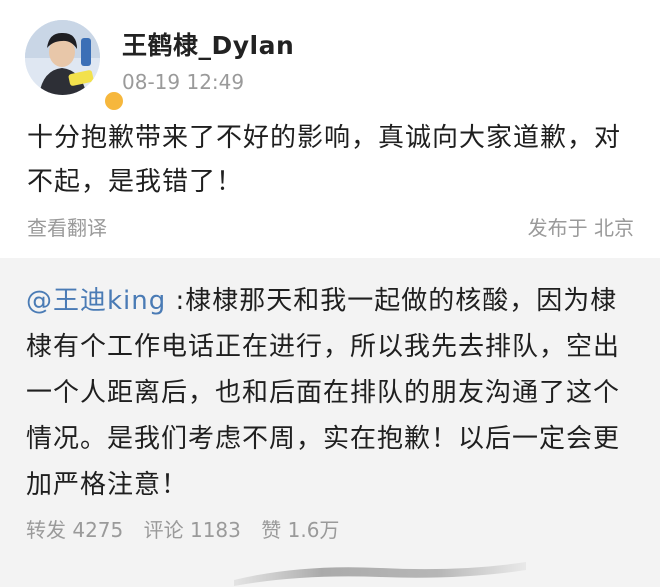 The height and width of the screenshot is (587, 660). What do you see at coordinates (67, 226) in the screenshot?
I see `view-translation-link: 查看翻译` at bounding box center [67, 226].